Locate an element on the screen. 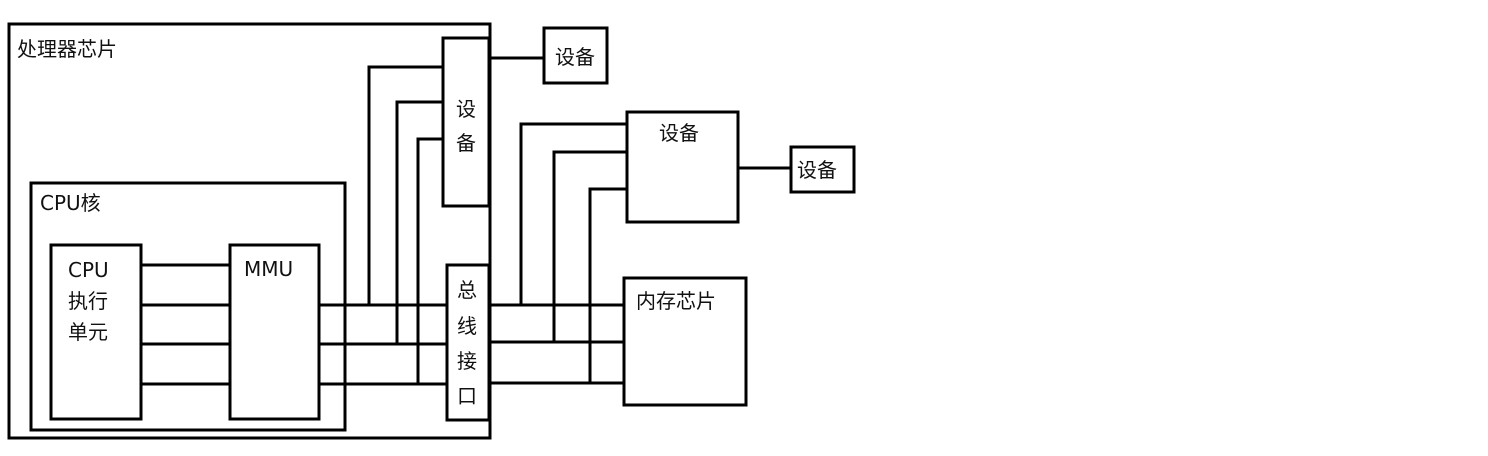 The height and width of the screenshot is (456, 1488). memory-chip-label: 内存芯片 is located at coordinates (676, 301).